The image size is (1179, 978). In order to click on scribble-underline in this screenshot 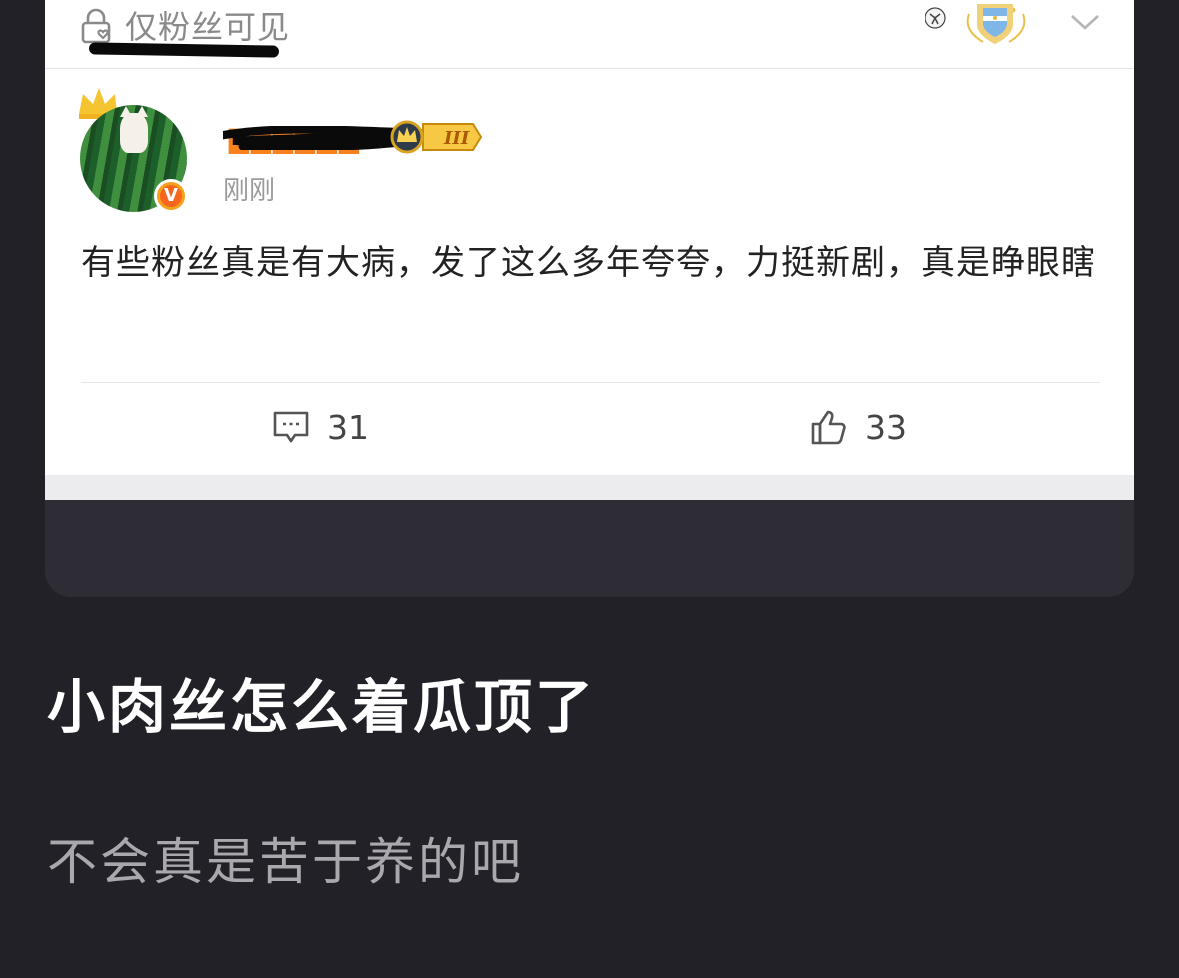, I will do `click(184, 50)`.